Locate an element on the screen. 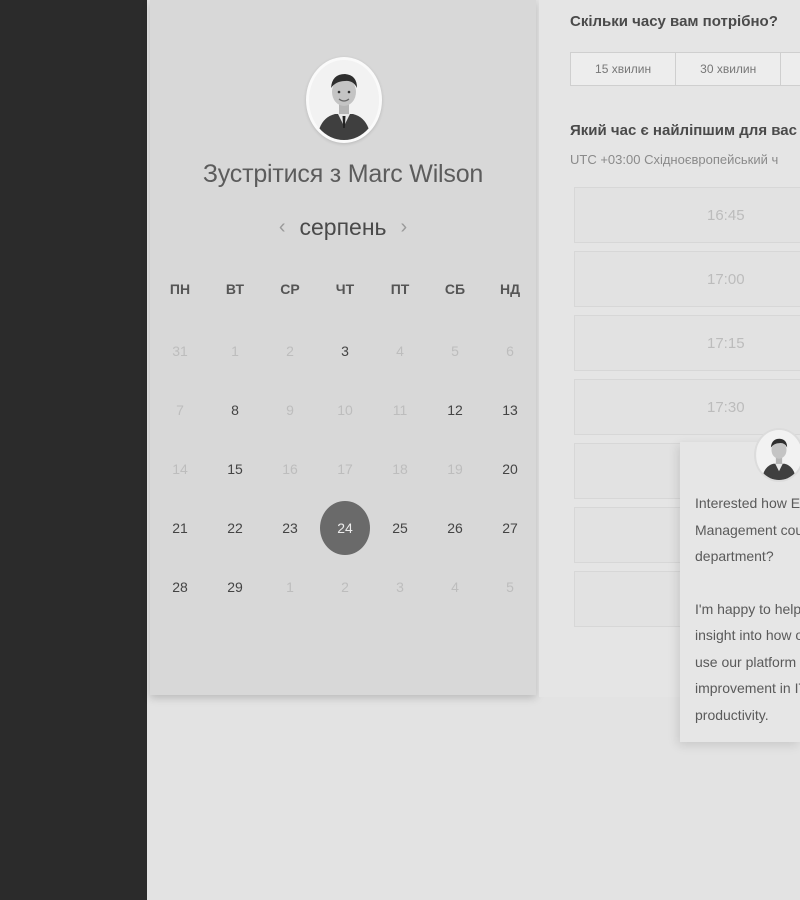 The width and height of the screenshot is (800, 900). calendar-day: 11 is located at coordinates (400, 410).